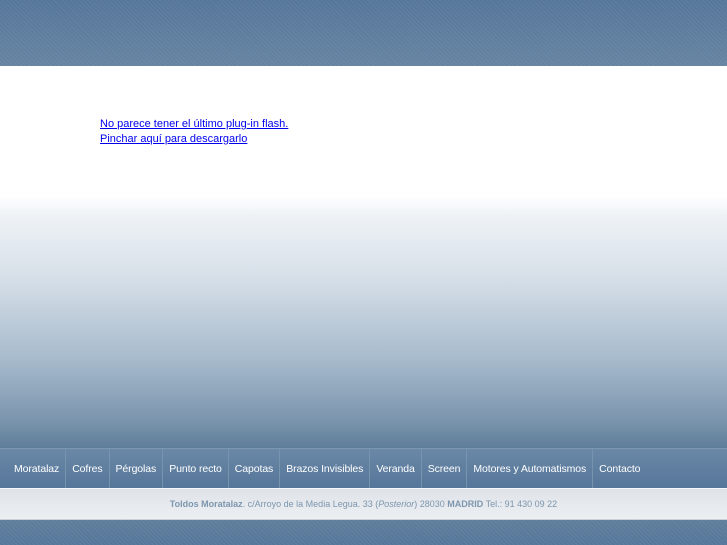 This screenshot has width=727, height=545. What do you see at coordinates (363, 532) in the screenshot?
I see `bottom-banner` at bounding box center [363, 532].